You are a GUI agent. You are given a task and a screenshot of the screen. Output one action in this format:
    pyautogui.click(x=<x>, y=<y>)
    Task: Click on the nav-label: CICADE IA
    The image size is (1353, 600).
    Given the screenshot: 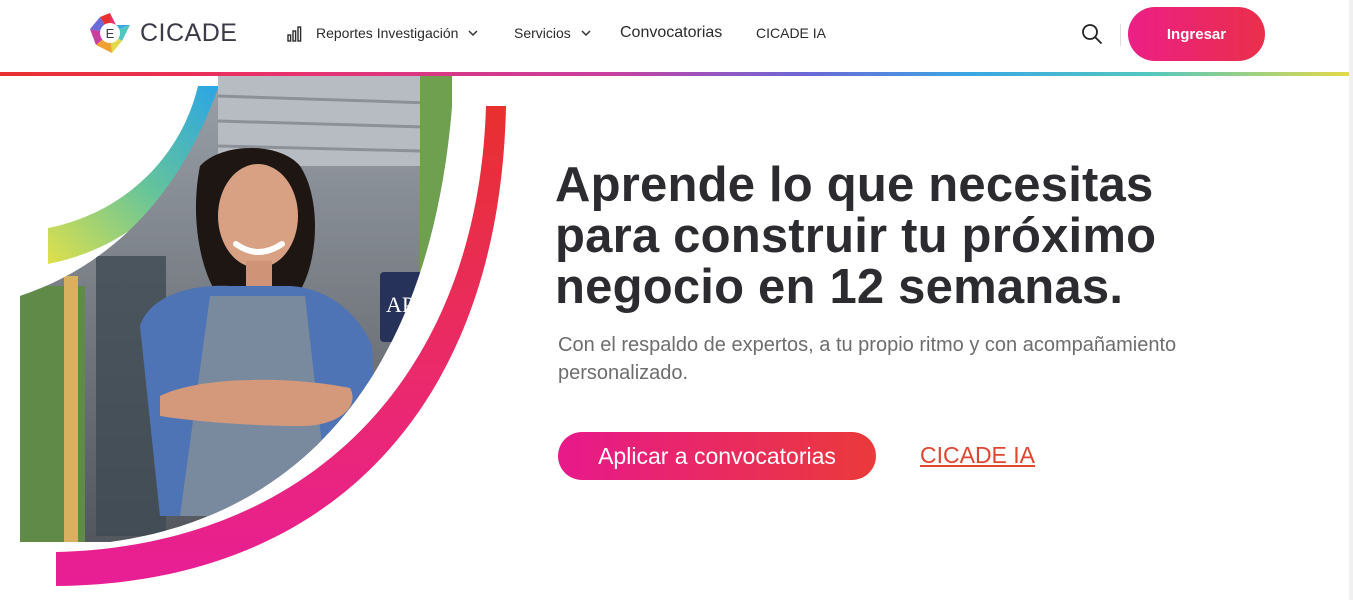 What is the action you would take?
    pyautogui.click(x=791, y=33)
    